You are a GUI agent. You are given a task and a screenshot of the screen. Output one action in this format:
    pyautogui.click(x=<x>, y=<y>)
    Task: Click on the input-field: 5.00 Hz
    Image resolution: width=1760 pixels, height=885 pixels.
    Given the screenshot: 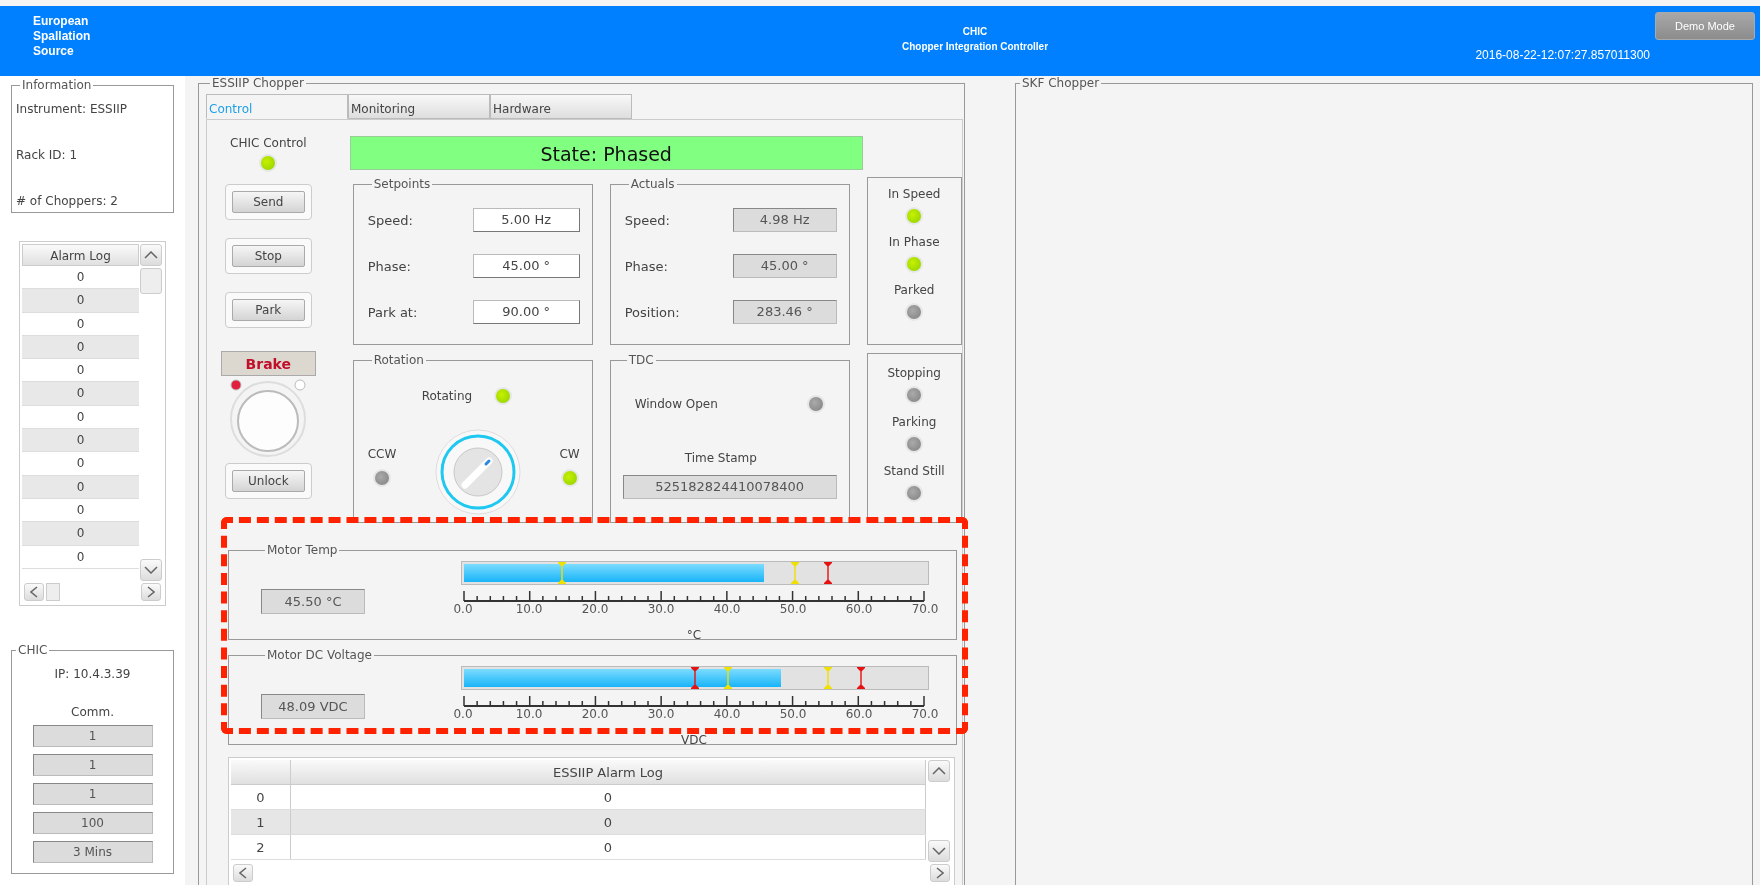 What is the action you would take?
    pyautogui.click(x=526, y=220)
    